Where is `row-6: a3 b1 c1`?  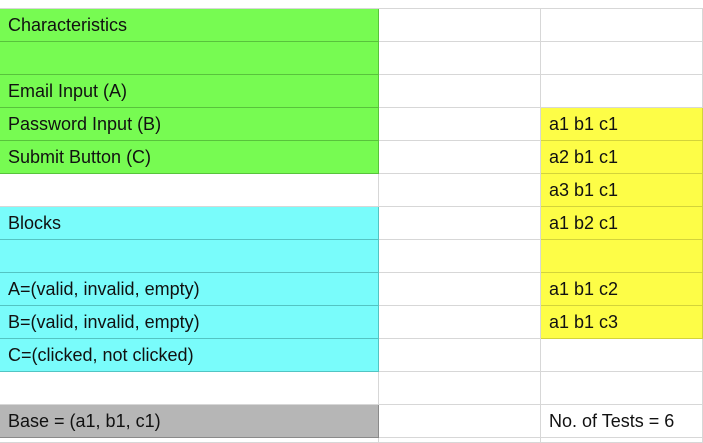
row-6: a3 b1 c1 is located at coordinates (351, 190).